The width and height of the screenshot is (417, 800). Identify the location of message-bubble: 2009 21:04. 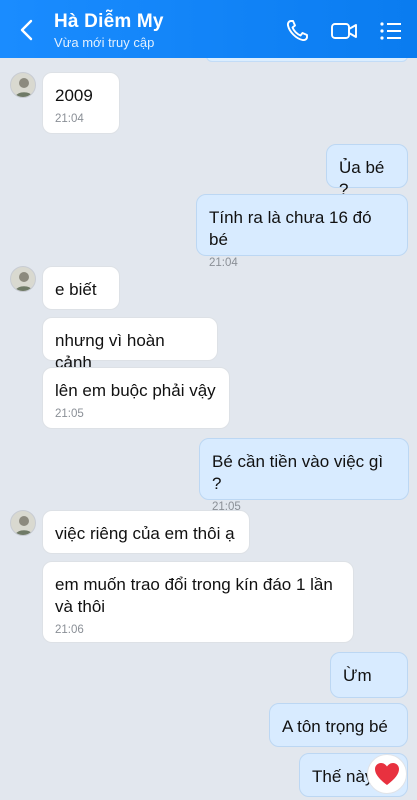
(81, 103).